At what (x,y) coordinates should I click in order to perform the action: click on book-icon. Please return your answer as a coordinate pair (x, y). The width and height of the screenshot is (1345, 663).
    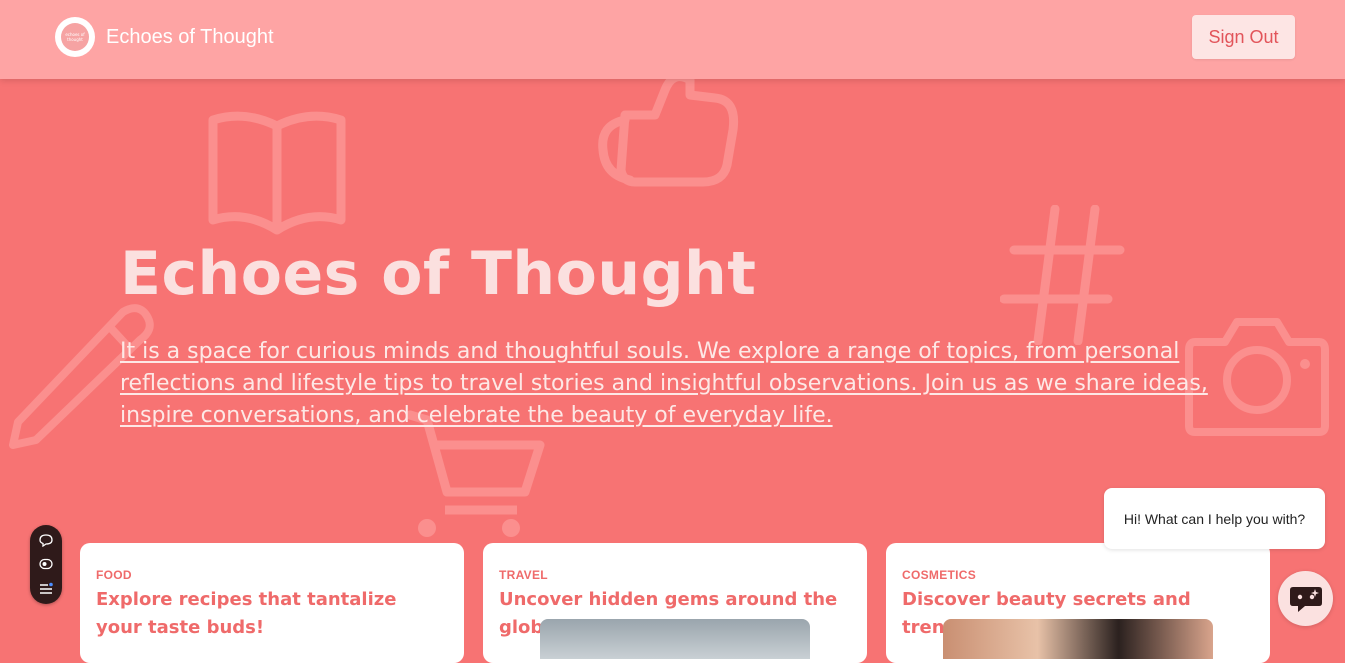
    Looking at the image, I should click on (277, 173).